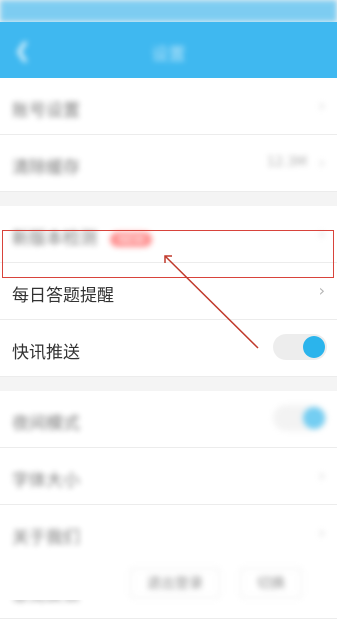  Describe the element at coordinates (168, 55) in the screenshot. I see `page-title: 设置` at that location.